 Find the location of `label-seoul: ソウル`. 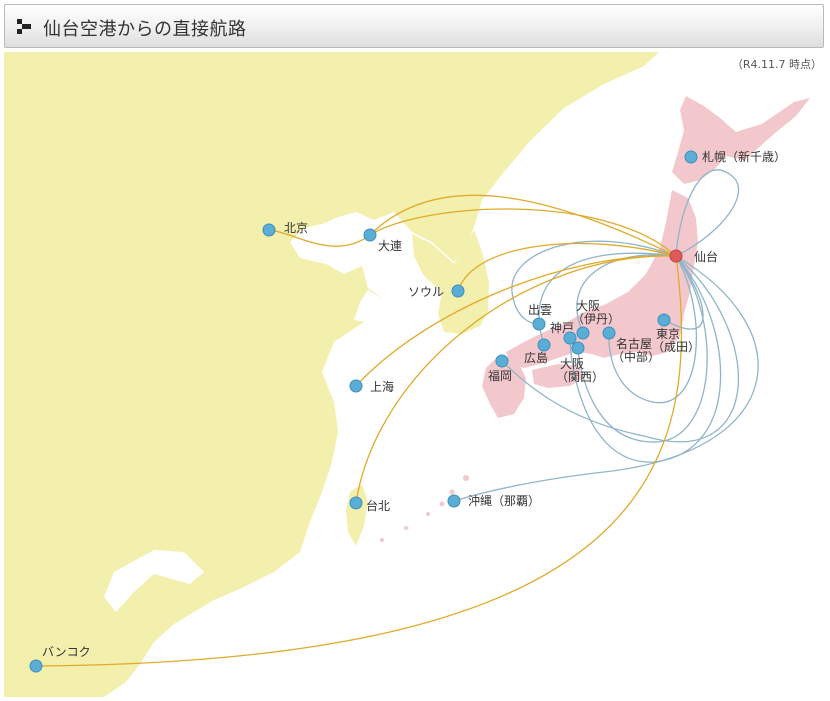

label-seoul: ソウル is located at coordinates (426, 292).